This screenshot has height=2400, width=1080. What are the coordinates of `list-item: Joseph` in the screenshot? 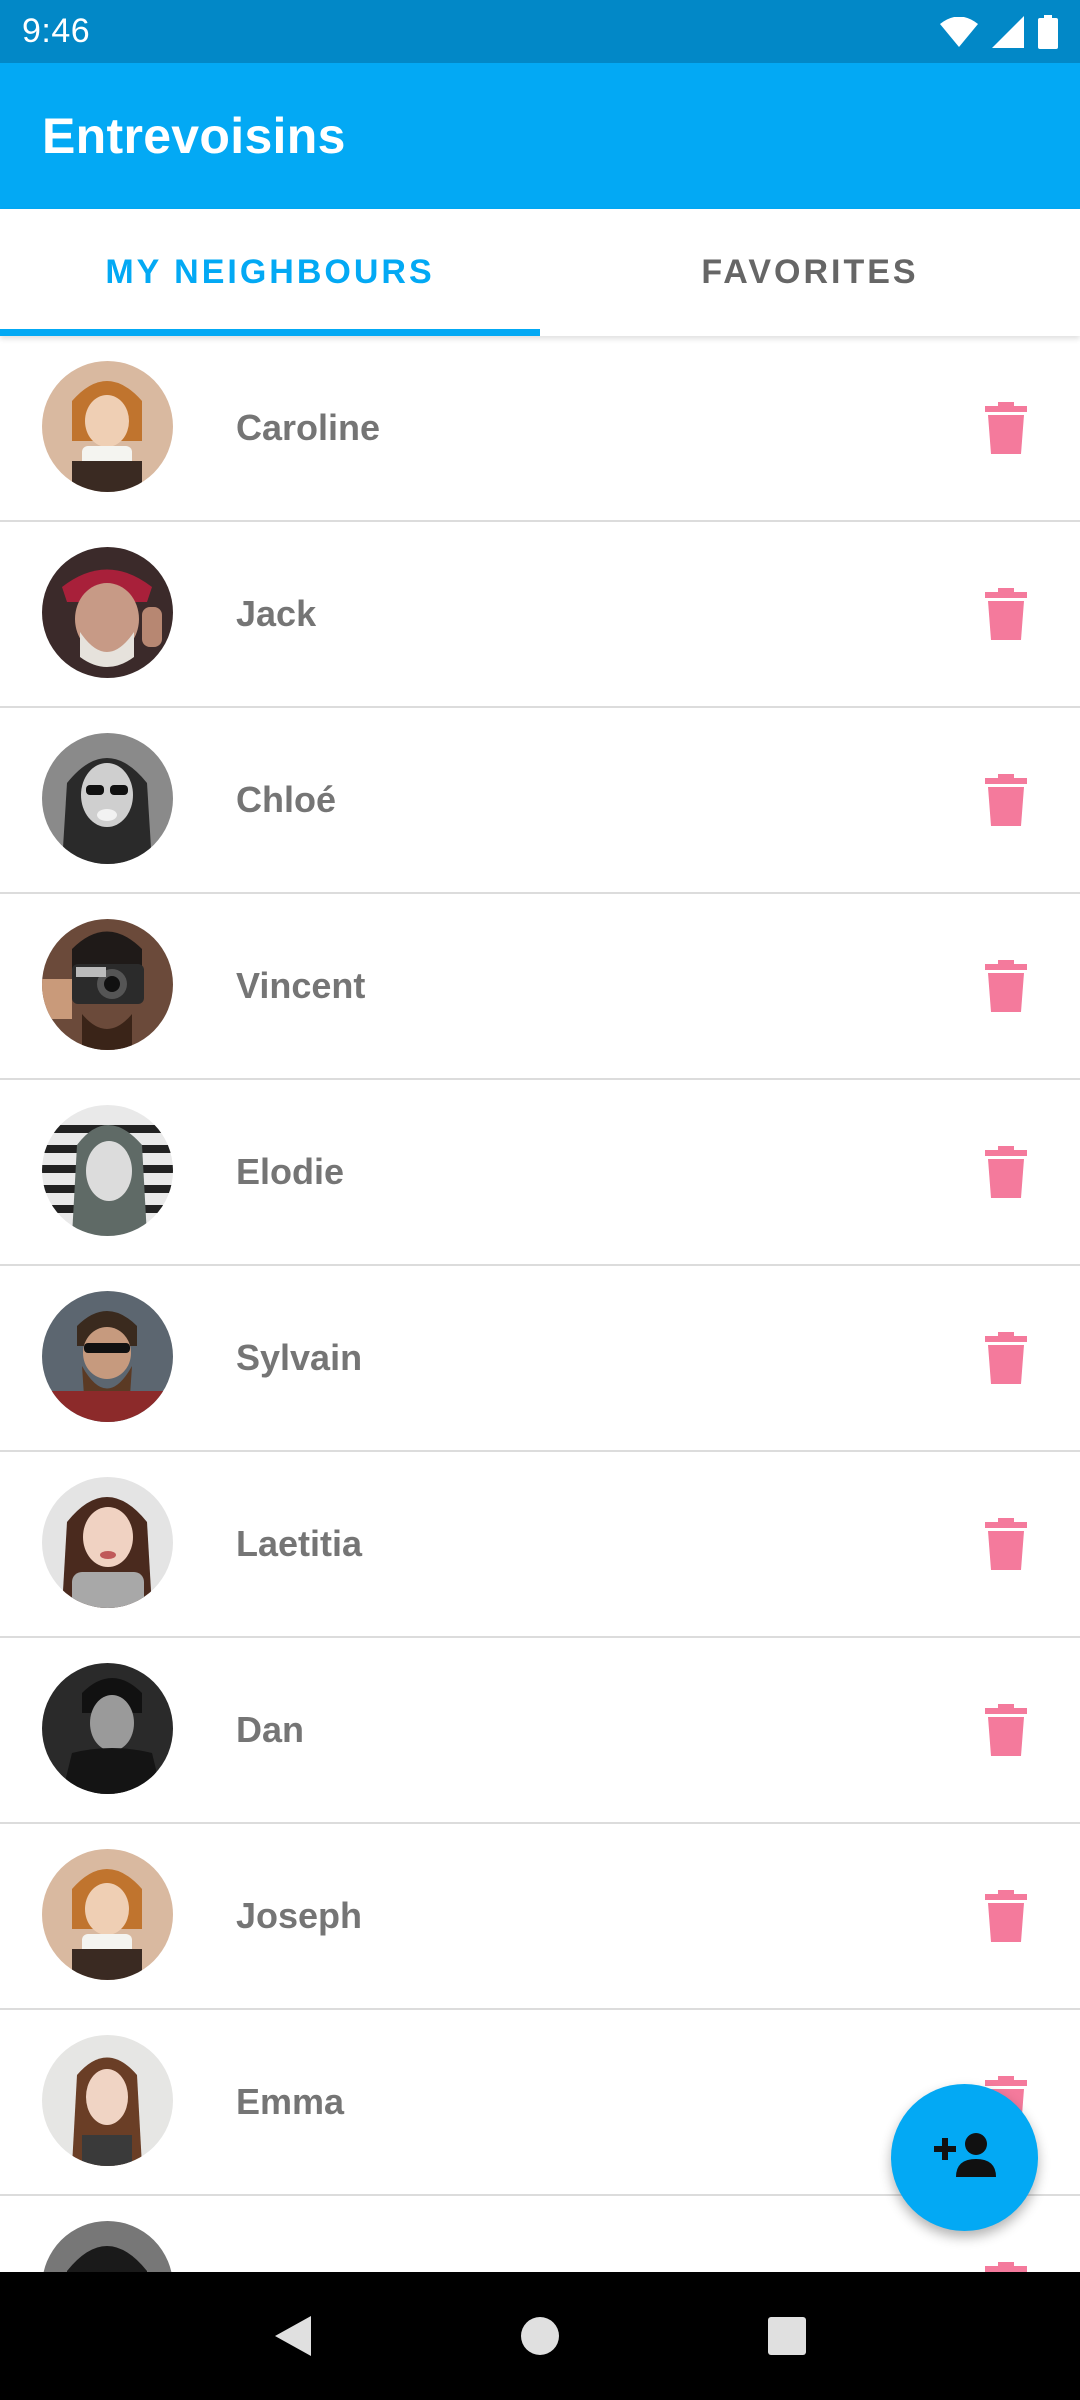 It's located at (540, 1917).